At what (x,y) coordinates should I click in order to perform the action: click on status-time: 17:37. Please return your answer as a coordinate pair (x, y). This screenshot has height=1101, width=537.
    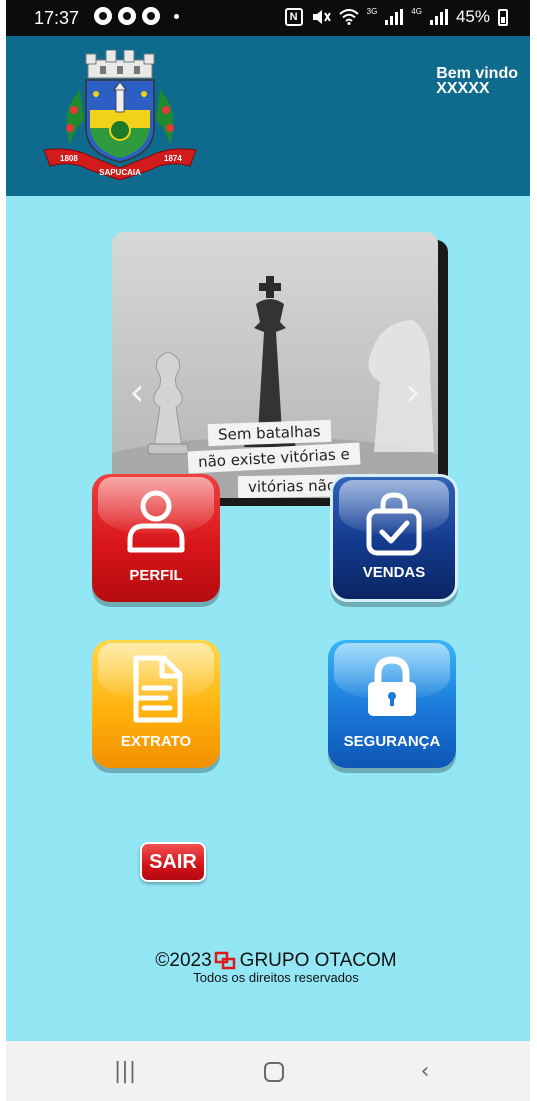
    Looking at the image, I should click on (57, 18).